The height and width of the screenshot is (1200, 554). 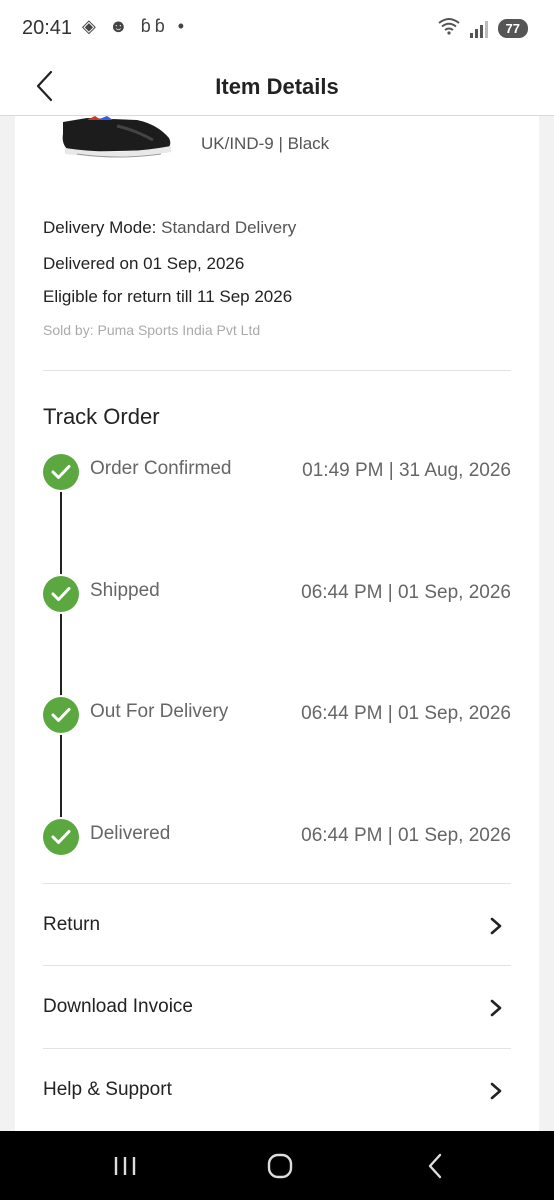 I want to click on home-button, so click(x=280, y=1166).